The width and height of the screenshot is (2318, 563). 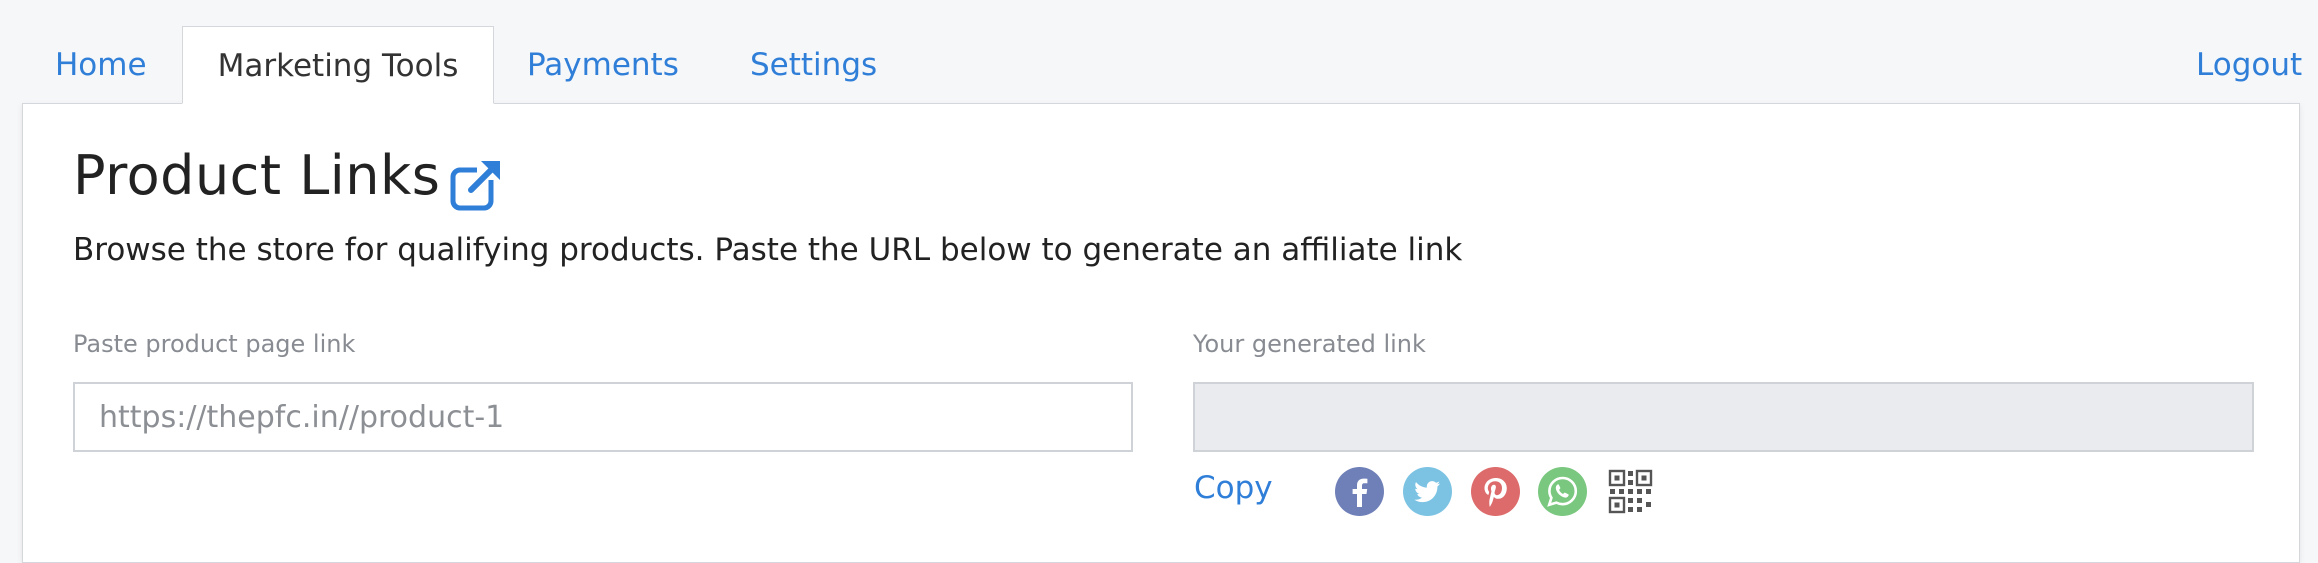 What do you see at coordinates (1495, 491) in the screenshot?
I see `pinterest-icon` at bounding box center [1495, 491].